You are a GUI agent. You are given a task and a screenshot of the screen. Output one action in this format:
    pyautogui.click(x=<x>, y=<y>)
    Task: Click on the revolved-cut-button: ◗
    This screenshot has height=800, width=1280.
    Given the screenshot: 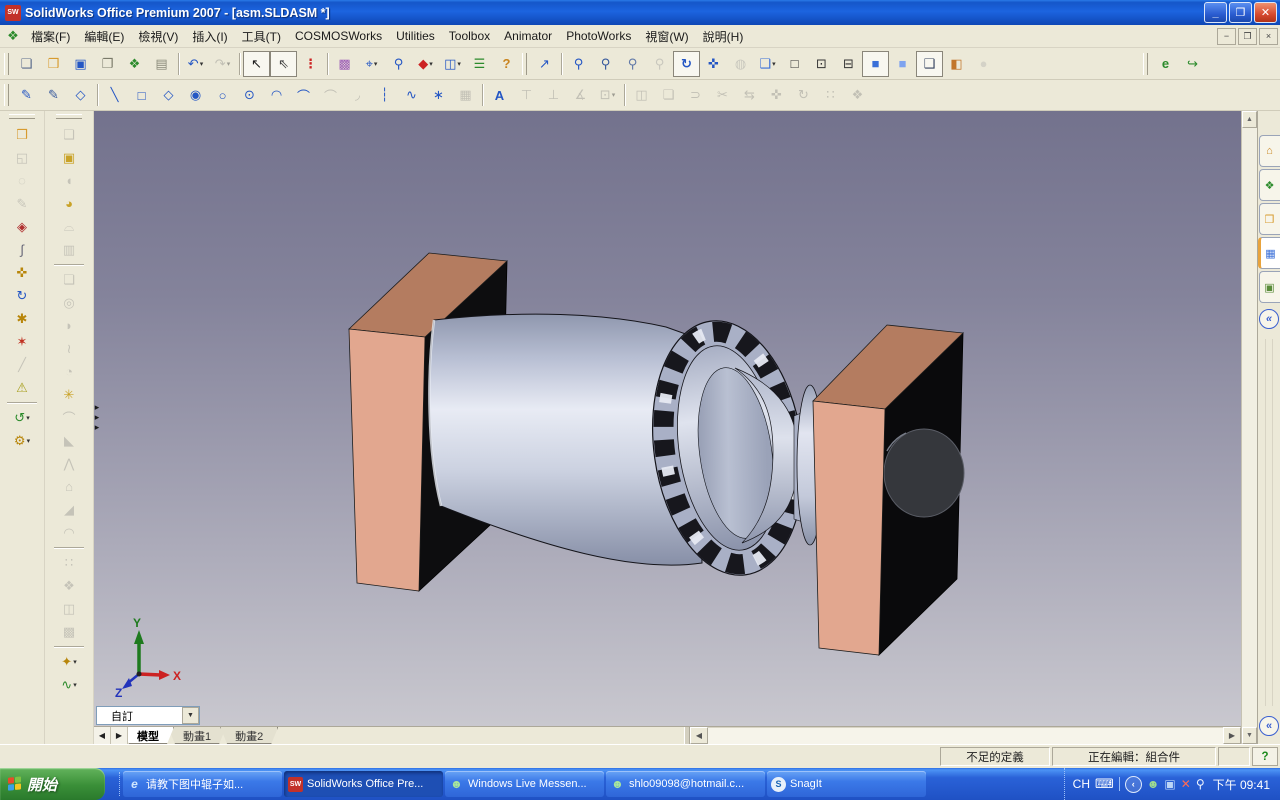 What is the action you would take?
    pyautogui.click(x=69, y=325)
    